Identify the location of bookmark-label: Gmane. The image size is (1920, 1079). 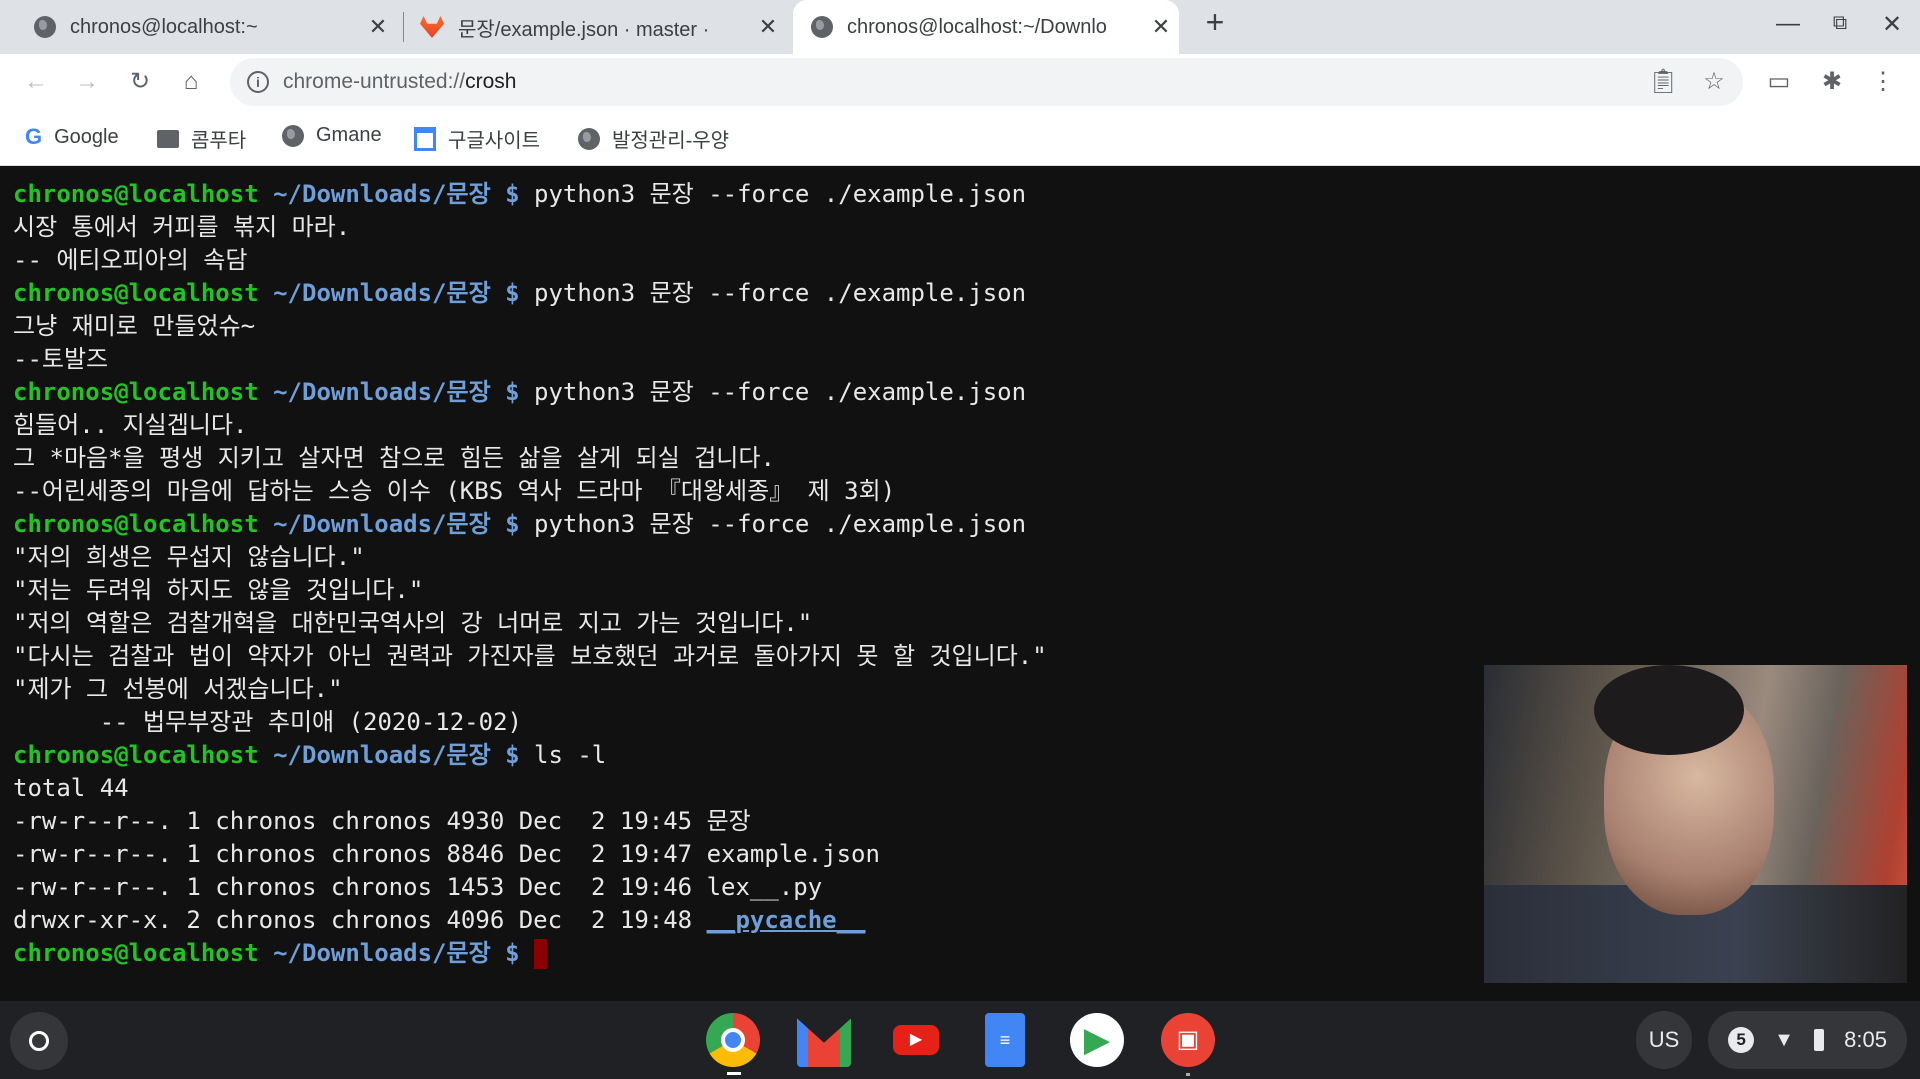
(349, 135).